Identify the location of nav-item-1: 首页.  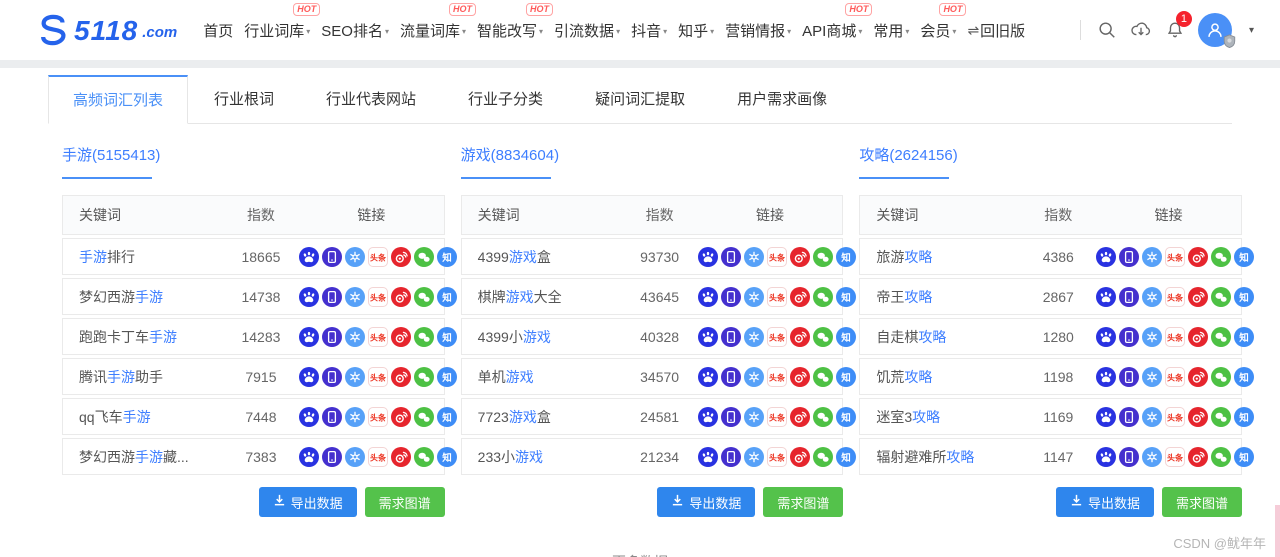
(218, 30).